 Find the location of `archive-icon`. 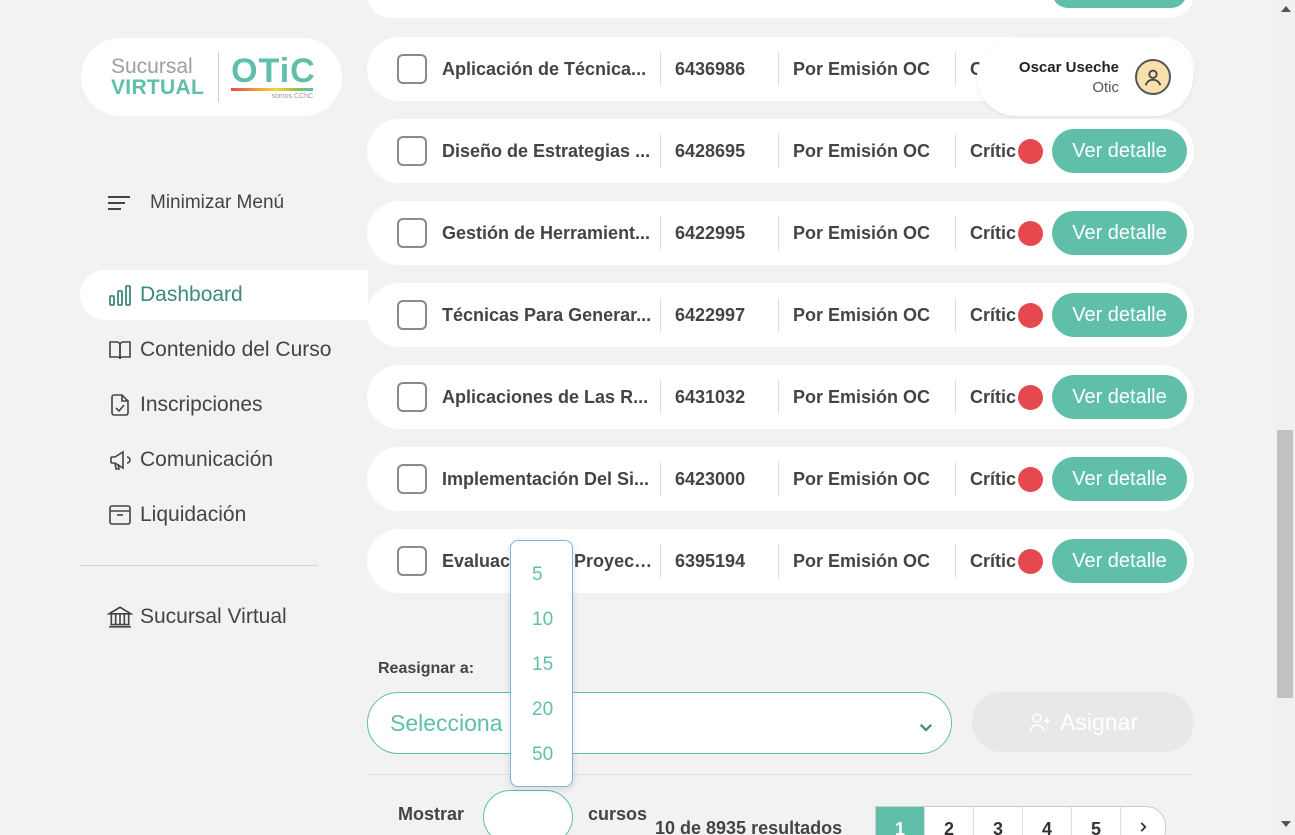

archive-icon is located at coordinates (120, 515).